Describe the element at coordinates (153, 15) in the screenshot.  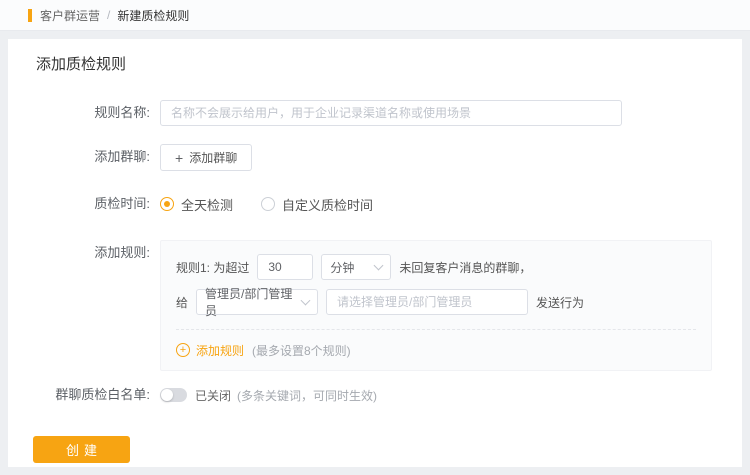
I see `breadcrumb-current: 新建质检规则` at that location.